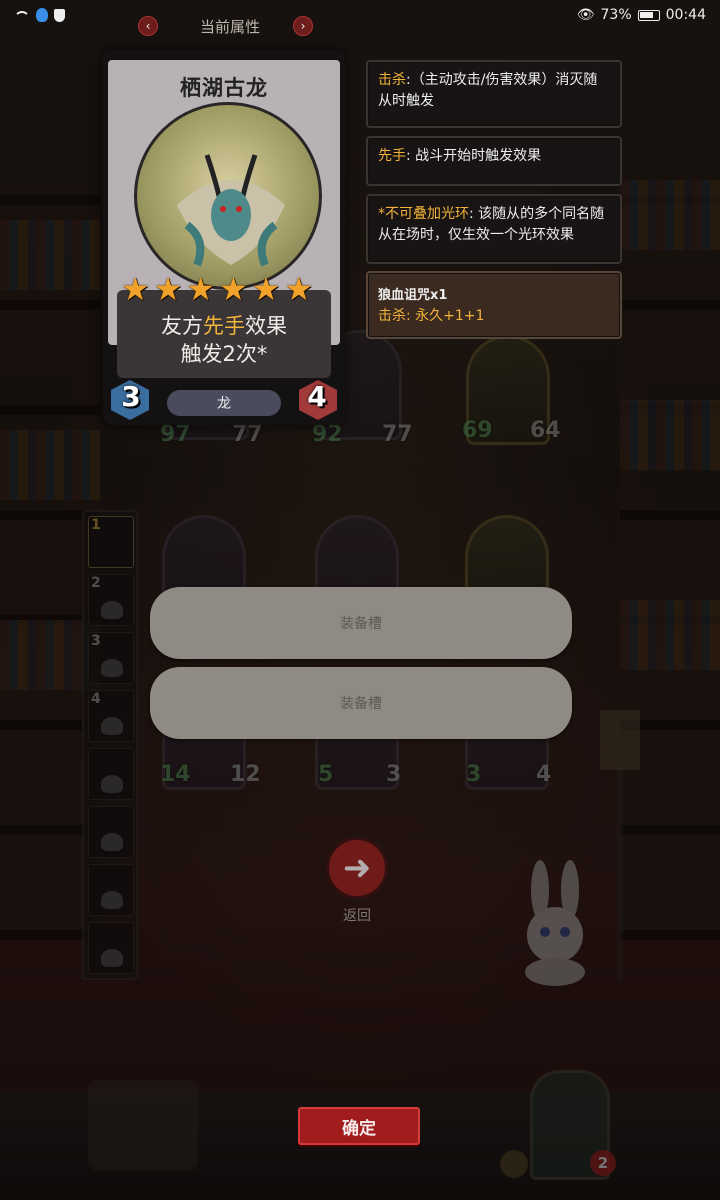 Image resolution: width=720 pixels, height=1200 pixels. Describe the element at coordinates (392, 156) in the screenshot. I see `tooltip-keyword: 先手` at that location.